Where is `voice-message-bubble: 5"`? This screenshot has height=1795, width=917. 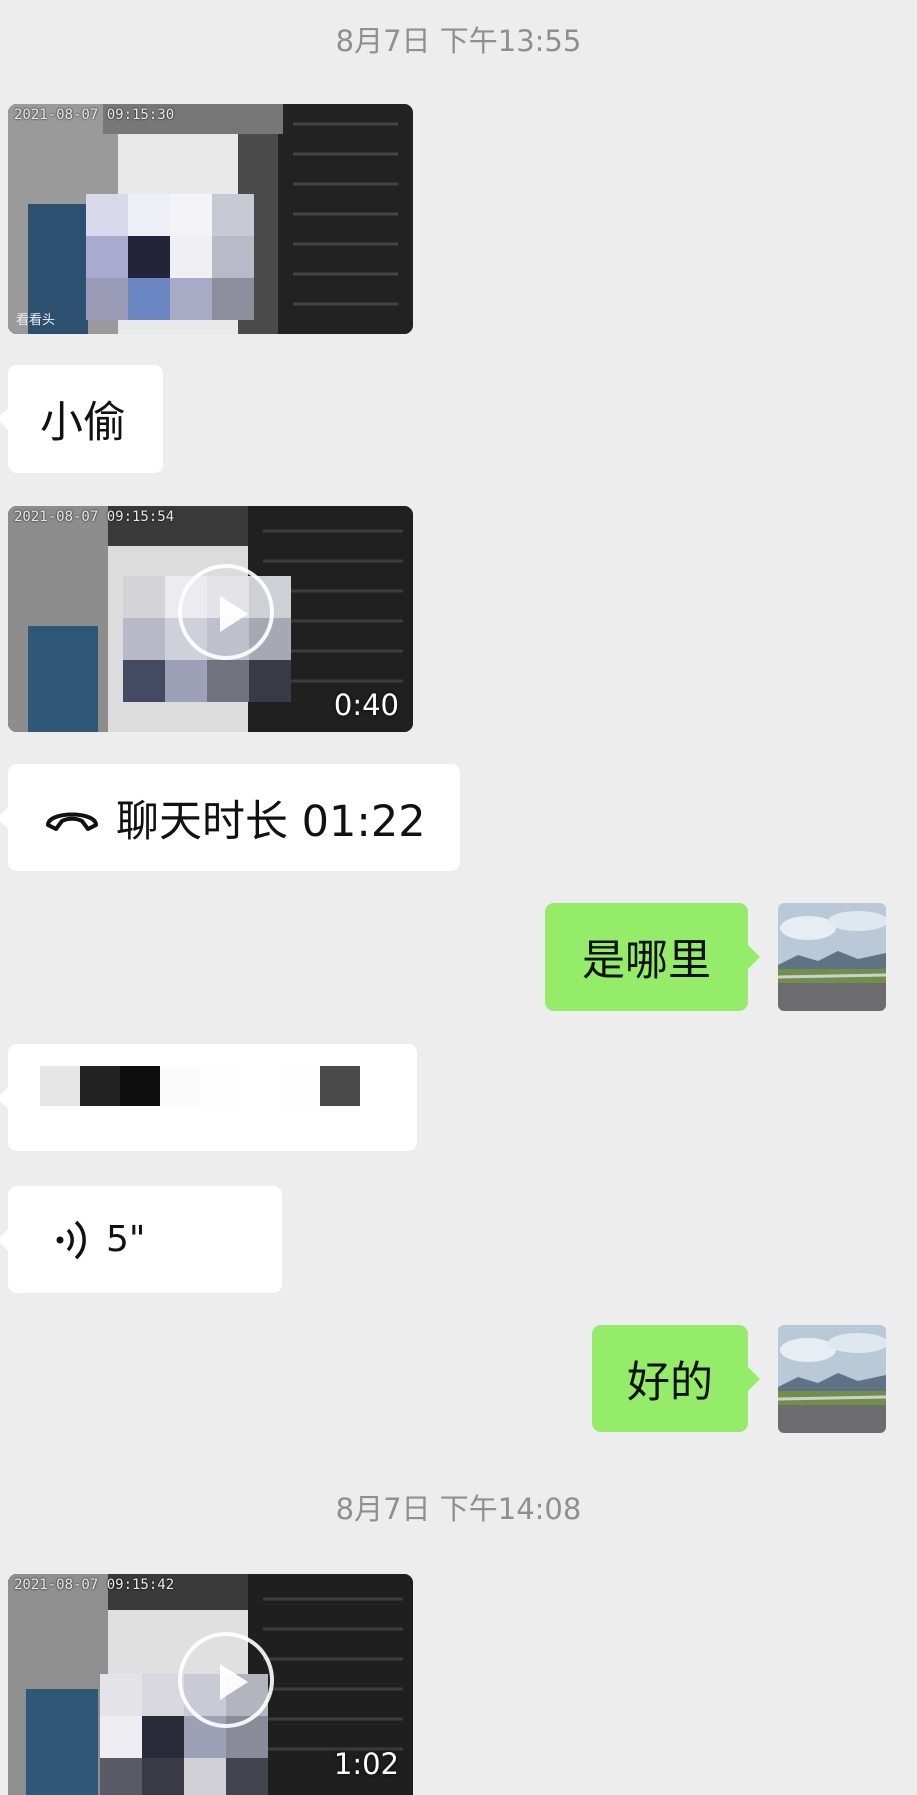
voice-message-bubble: 5" is located at coordinates (141, 1239).